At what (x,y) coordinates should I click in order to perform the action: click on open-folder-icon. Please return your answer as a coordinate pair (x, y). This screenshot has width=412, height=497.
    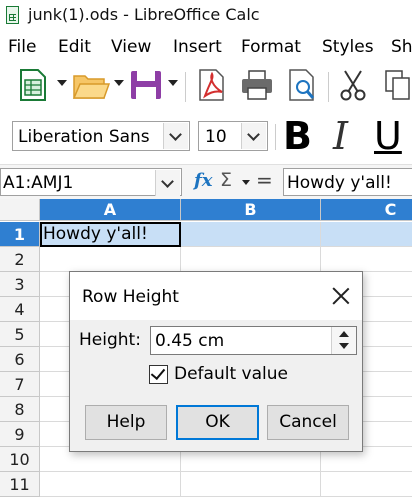
    Looking at the image, I should click on (91, 85).